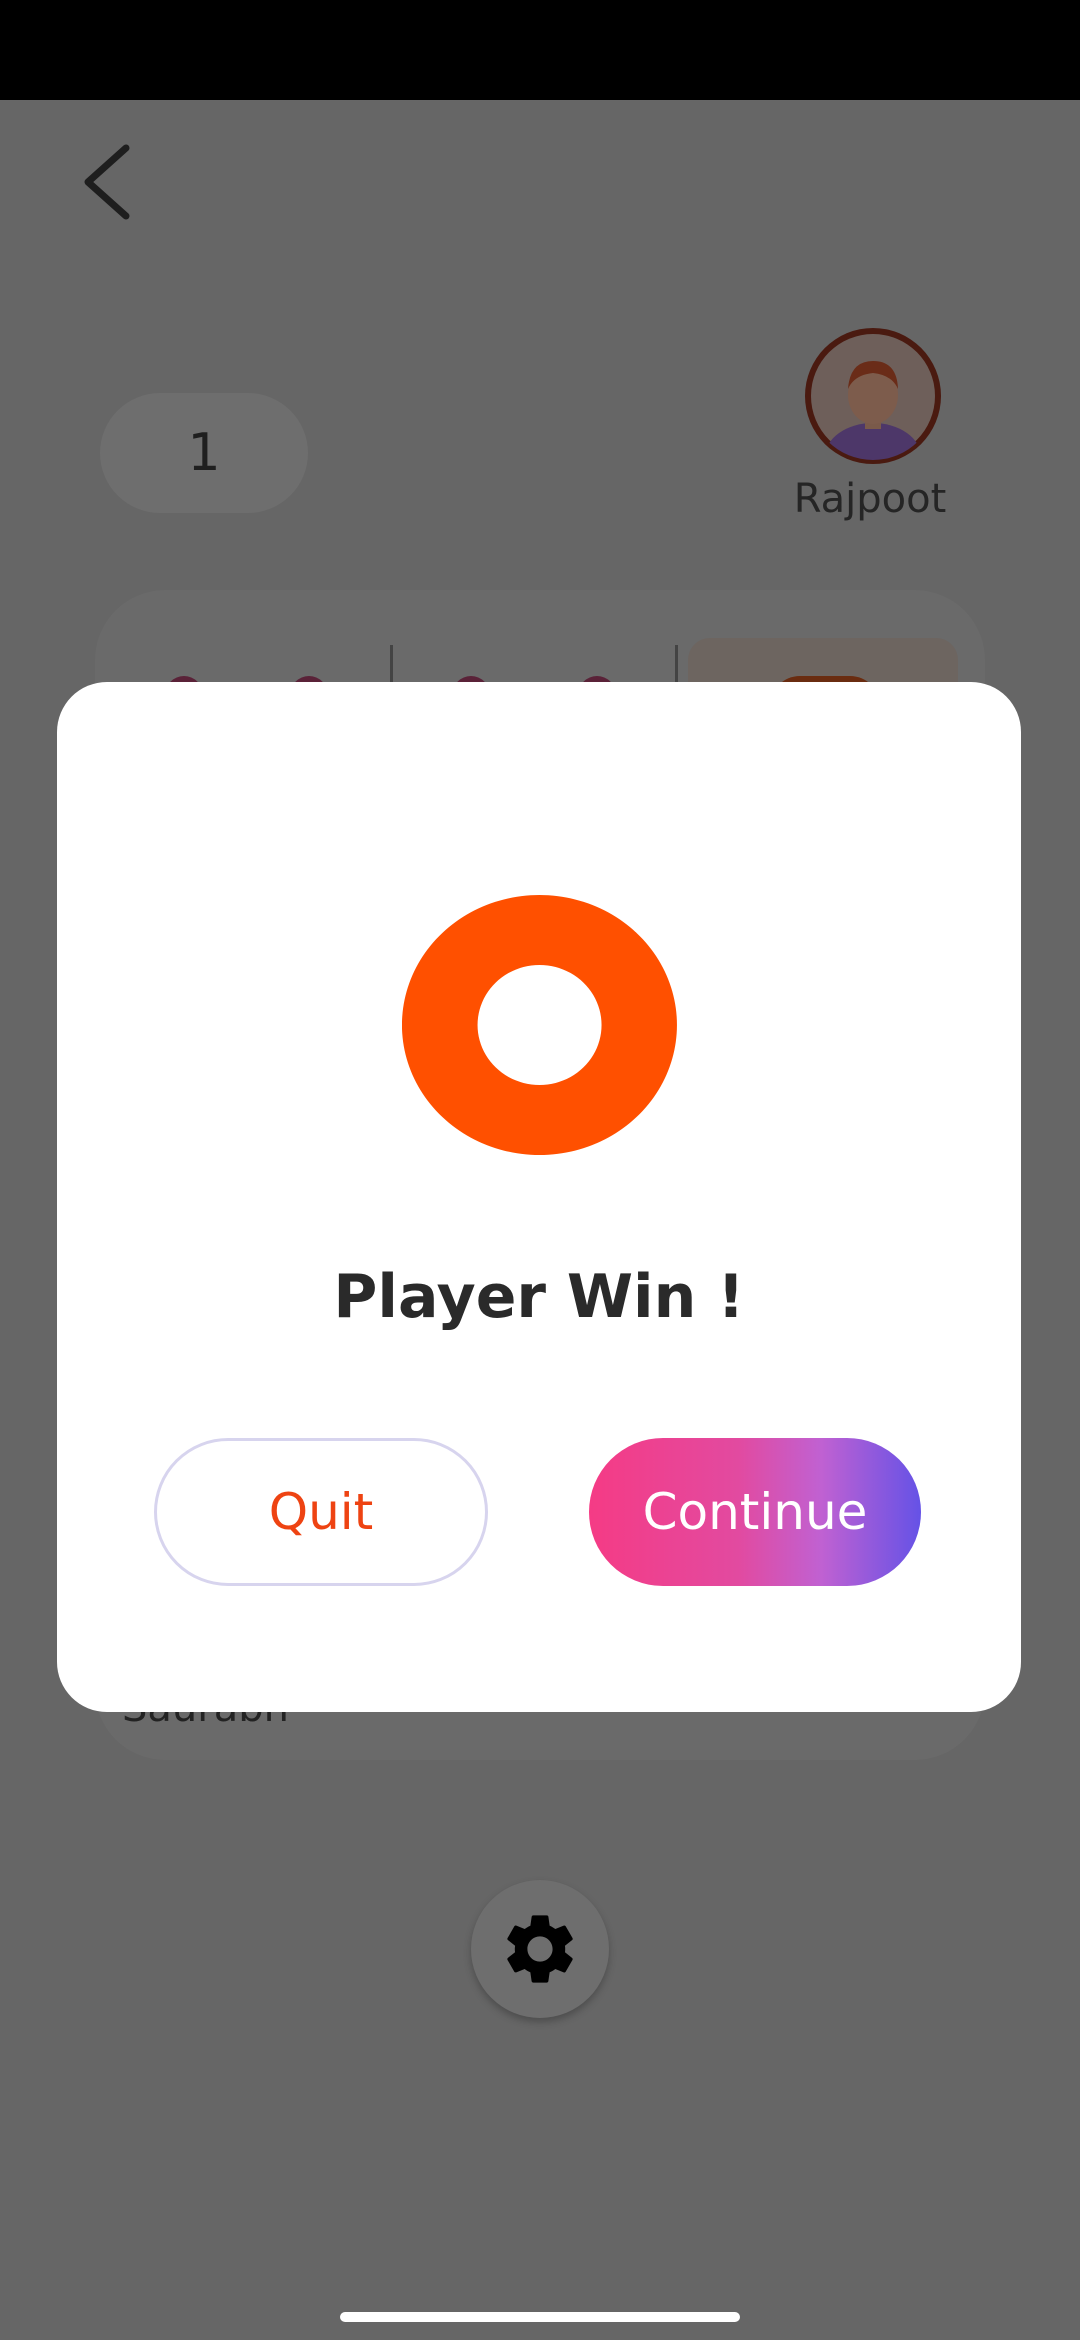  What do you see at coordinates (321, 1512) in the screenshot?
I see `quit-button: Quit` at bounding box center [321, 1512].